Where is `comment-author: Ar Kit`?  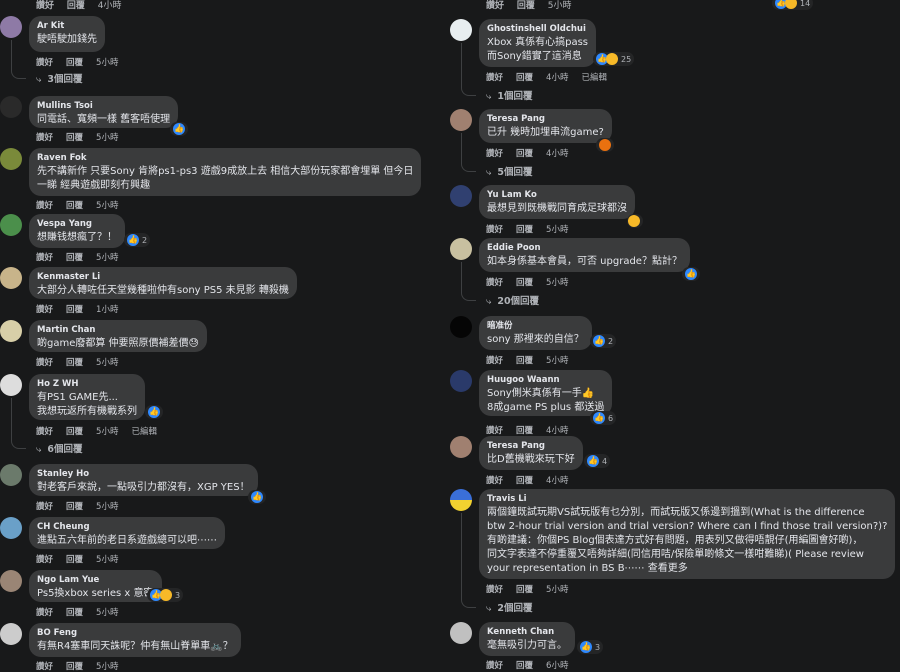
comment-author: Ar Kit is located at coordinates (67, 26).